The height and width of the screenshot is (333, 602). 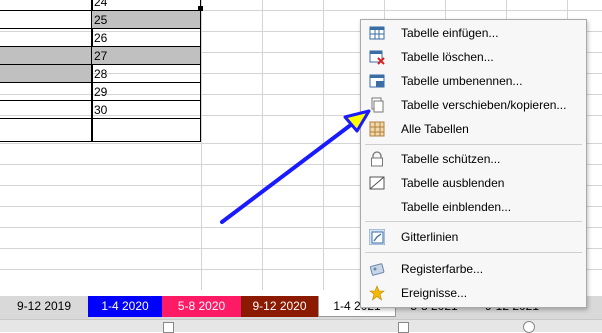 I want to click on annotation-arrow, so click(x=295, y=166).